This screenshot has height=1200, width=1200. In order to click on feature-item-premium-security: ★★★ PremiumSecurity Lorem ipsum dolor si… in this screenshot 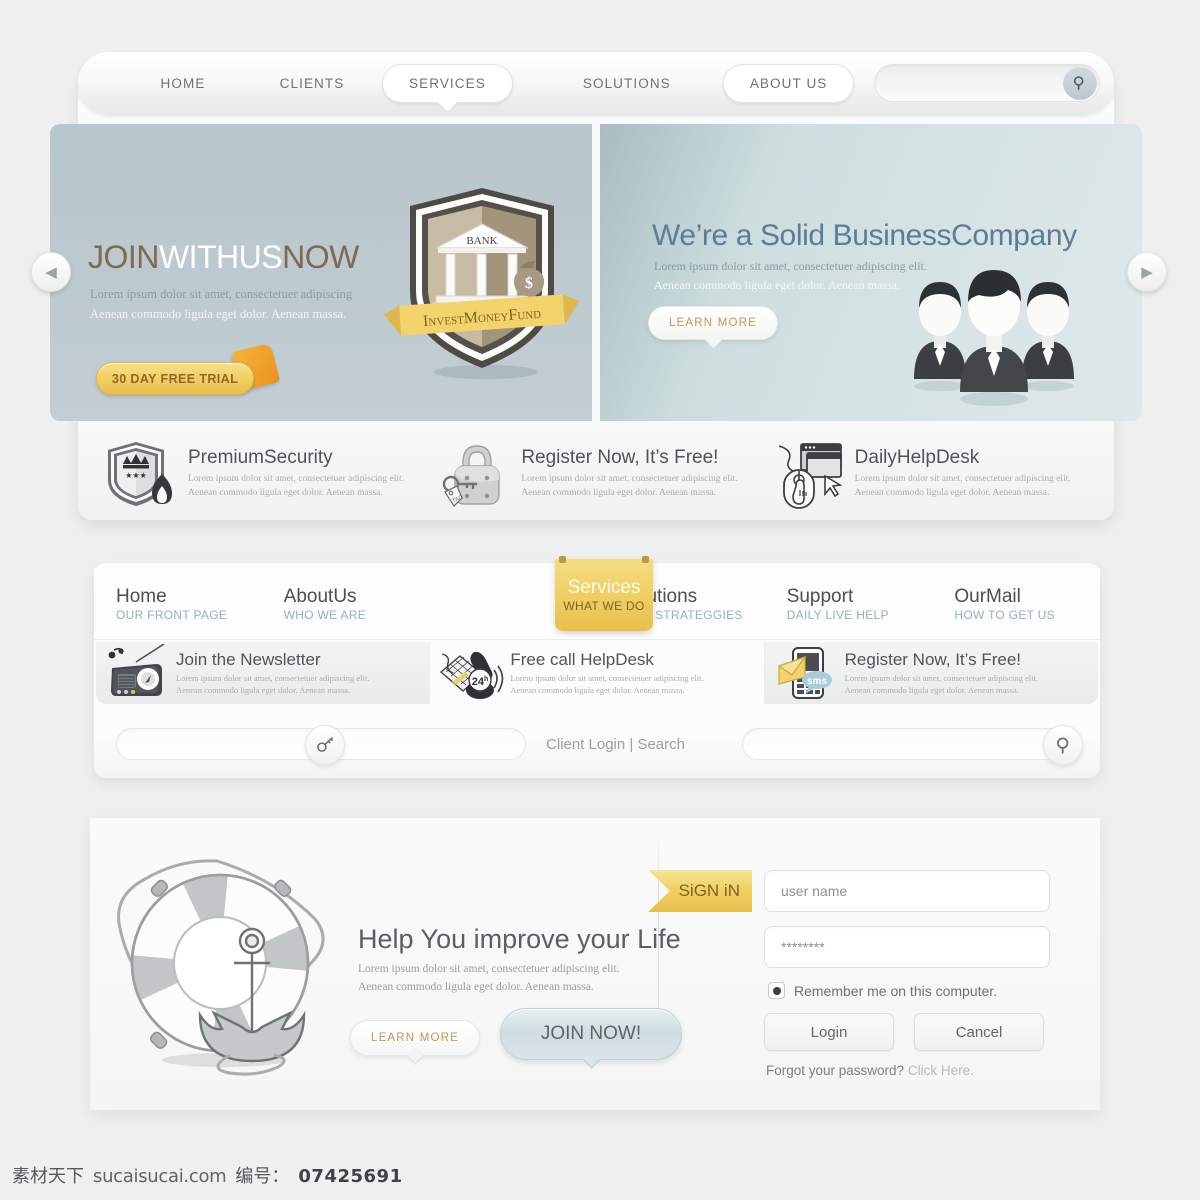, I will do `click(262, 473)`.